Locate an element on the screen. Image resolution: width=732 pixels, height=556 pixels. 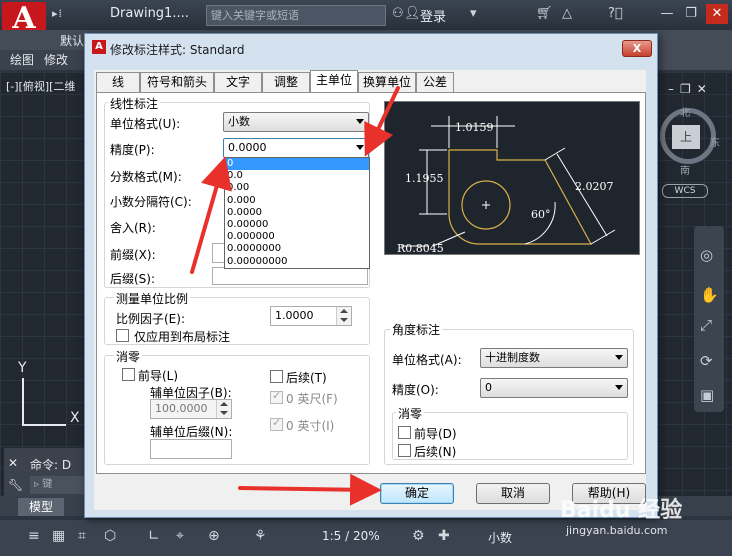
steering-wheel-icon: ◎ is located at coordinates (706, 255).